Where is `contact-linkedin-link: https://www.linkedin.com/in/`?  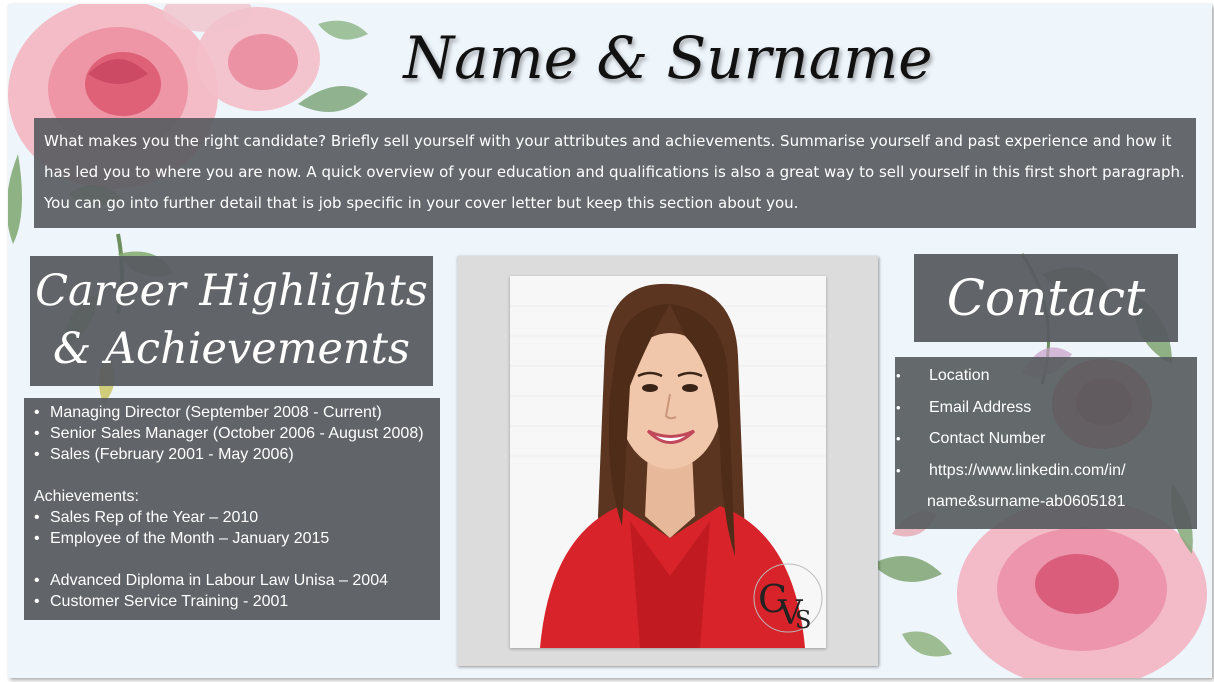 contact-linkedin-link: https://www.linkedin.com/in/ is located at coordinates (1046, 471).